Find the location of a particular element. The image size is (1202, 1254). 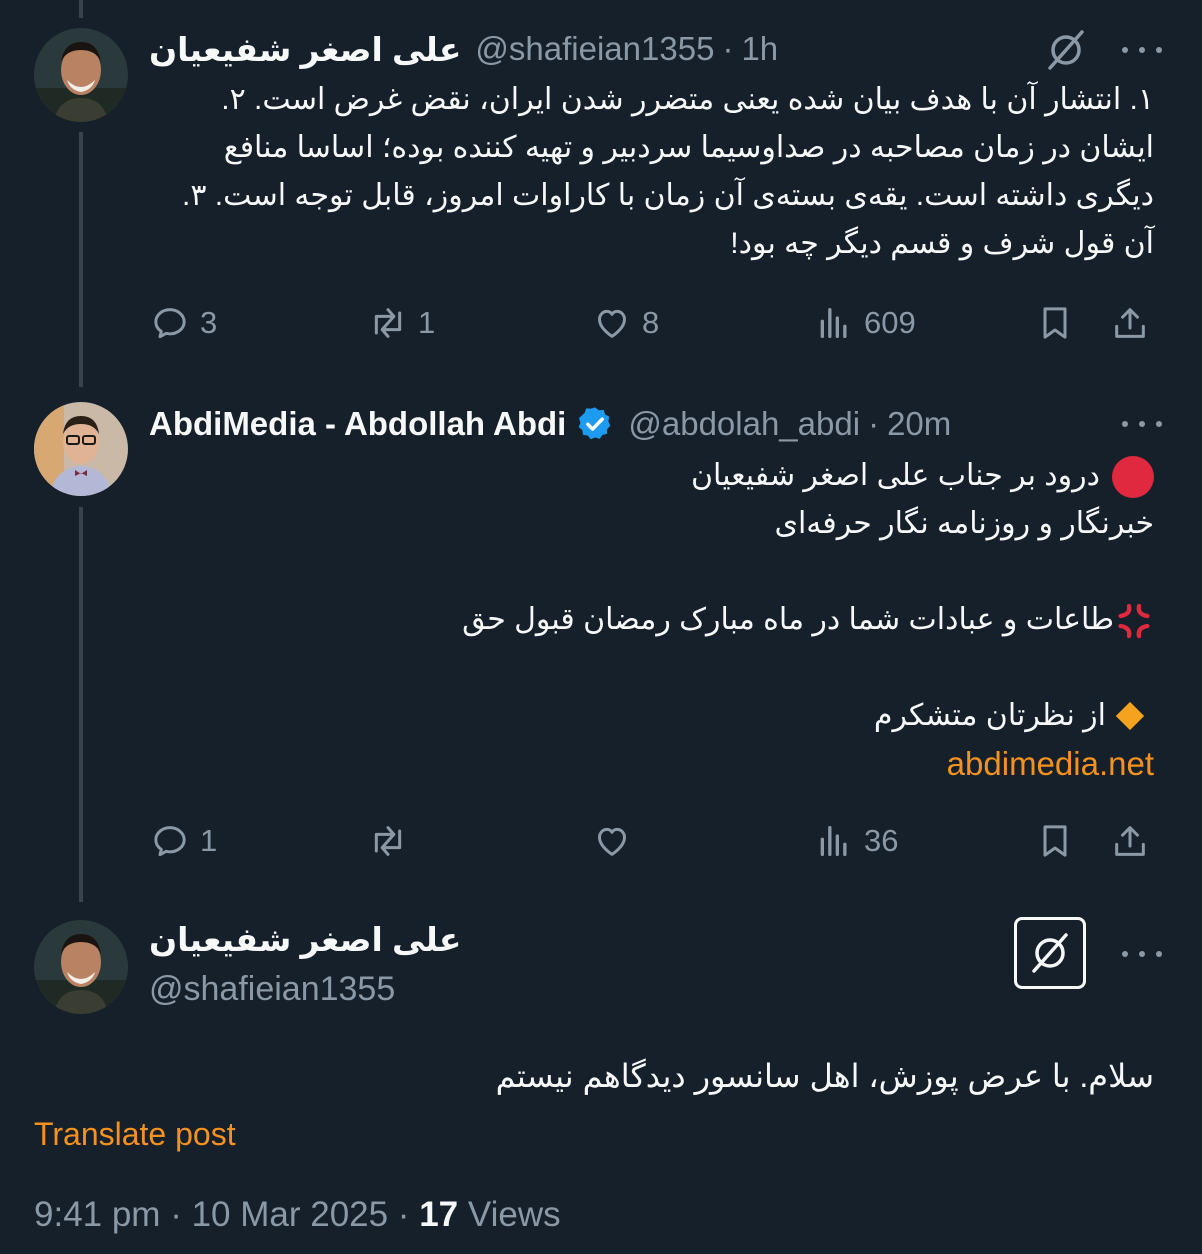

website-link: abdimedia.net is located at coordinates (652, 764).